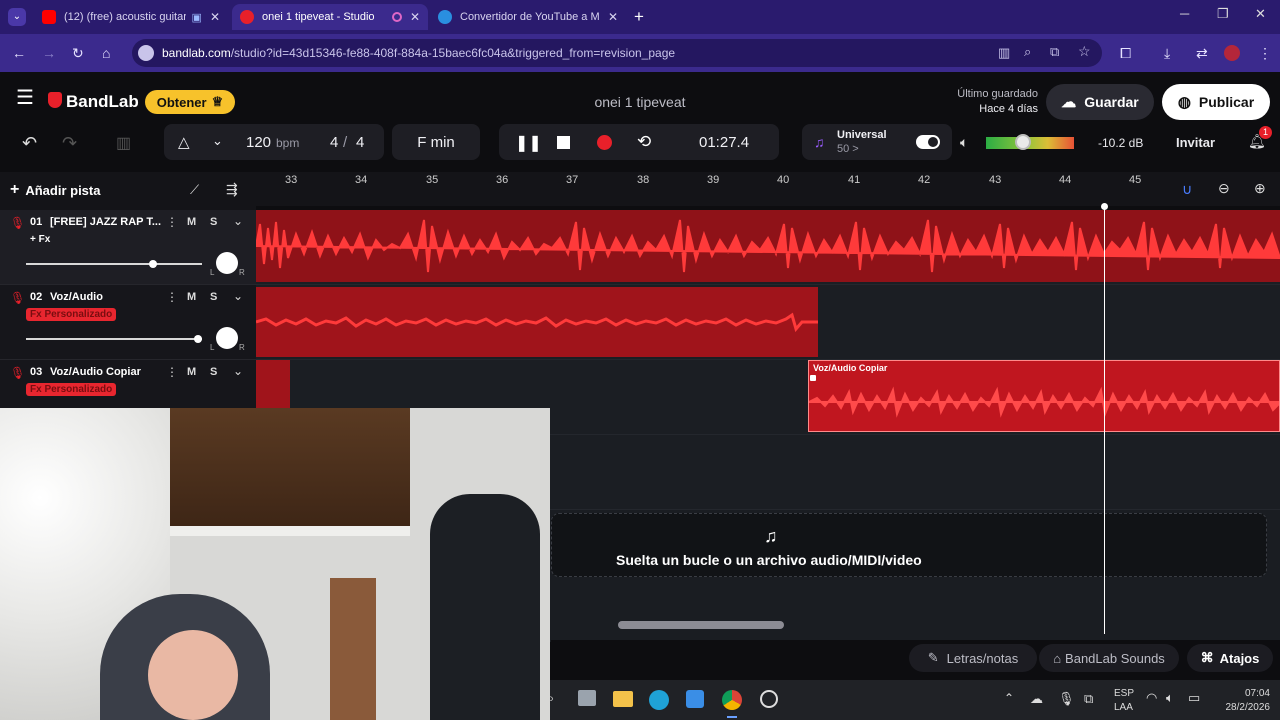 This screenshot has width=1280, height=720. What do you see at coordinates (732, 700) in the screenshot?
I see `chrome-icon` at bounding box center [732, 700].